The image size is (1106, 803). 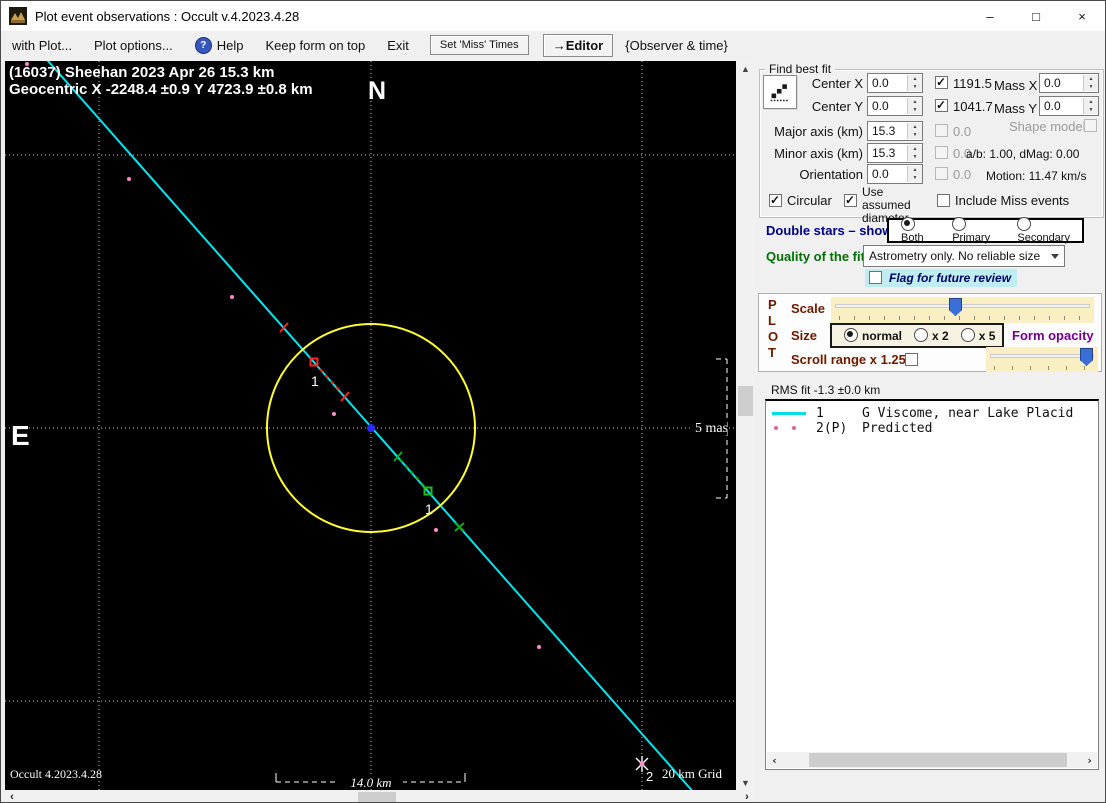 I want to click on mass-x-label: Mass X, so click(x=1016, y=85).